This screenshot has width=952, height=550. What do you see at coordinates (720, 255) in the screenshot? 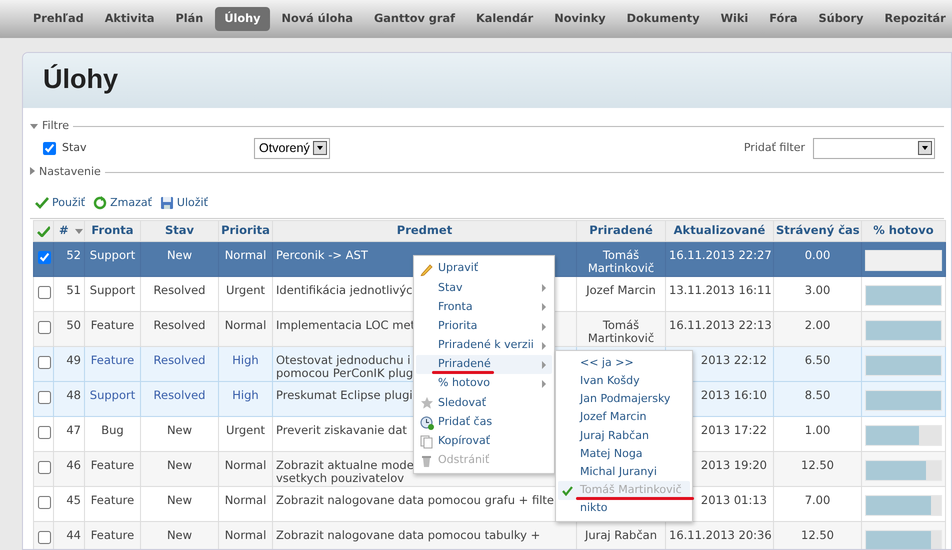
I see `updated-text: 16.11.2013 22:27` at bounding box center [720, 255].